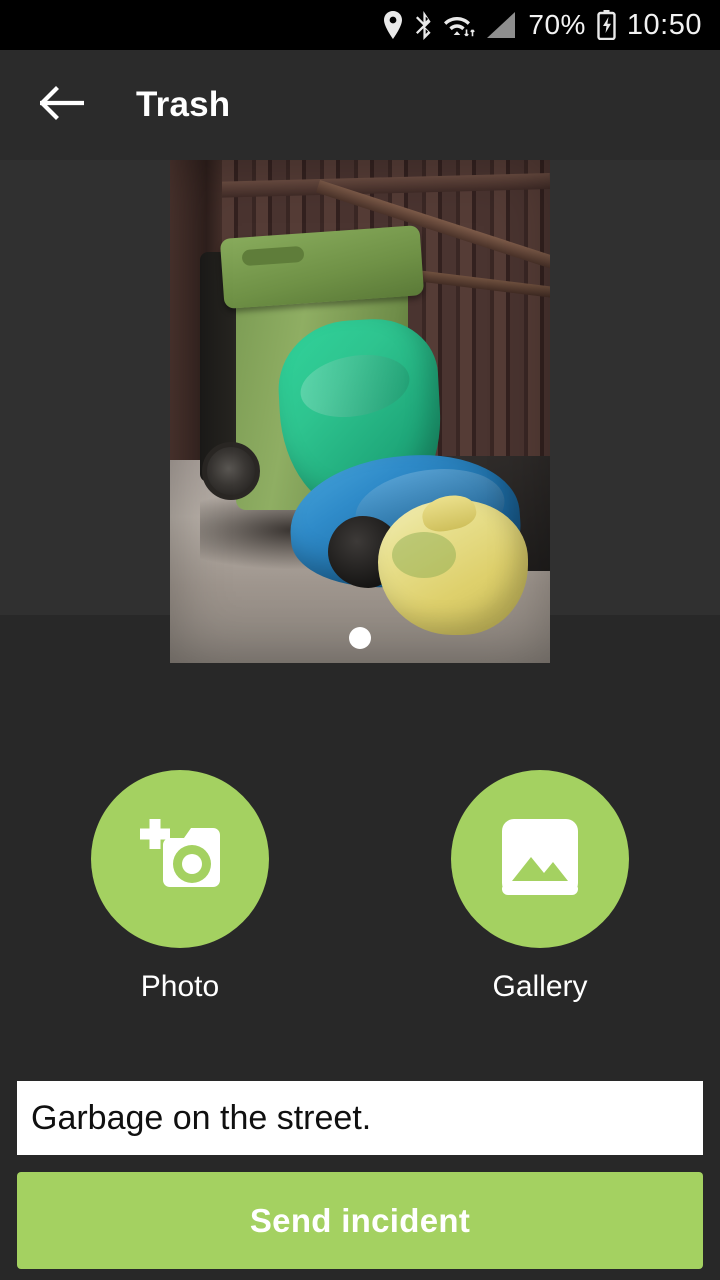  What do you see at coordinates (423, 25) in the screenshot?
I see `bluetooth-icon` at bounding box center [423, 25].